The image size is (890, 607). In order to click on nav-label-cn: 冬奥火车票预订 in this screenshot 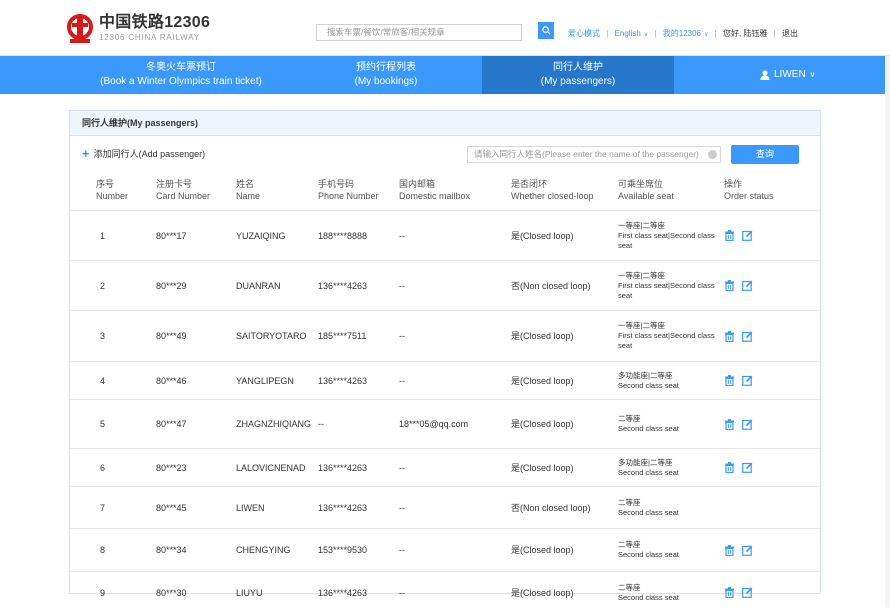, I will do `click(181, 67)`.